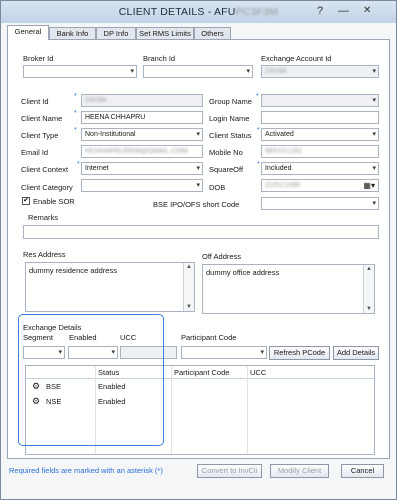  What do you see at coordinates (96, 100) in the screenshot?
I see `client-id-value: Z4V9A` at bounding box center [96, 100].